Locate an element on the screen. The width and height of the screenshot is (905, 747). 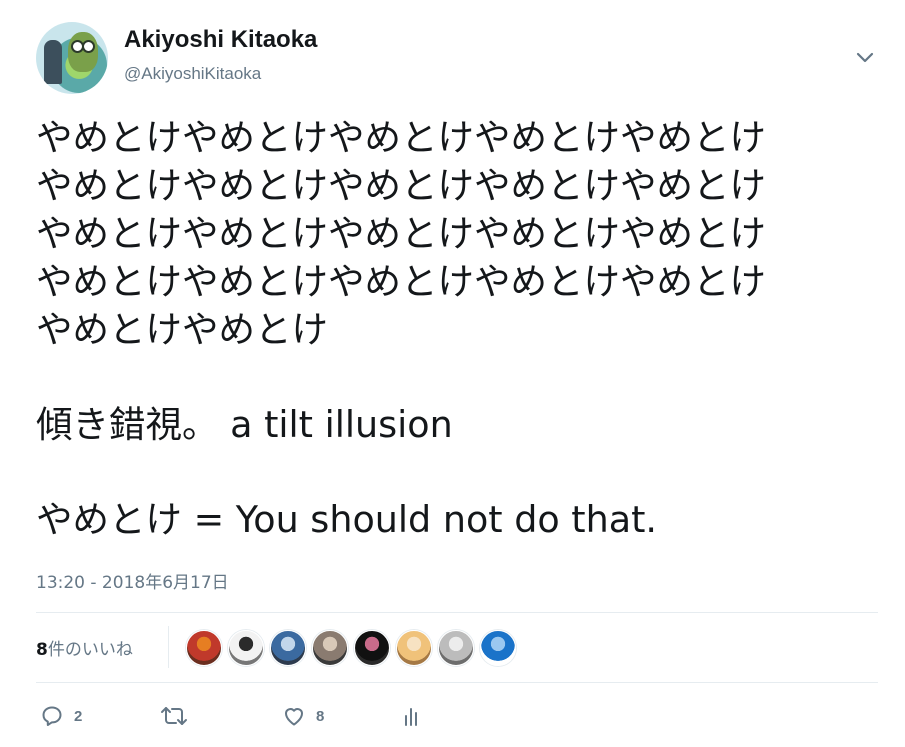
retweet-button is located at coordinates (179, 716).